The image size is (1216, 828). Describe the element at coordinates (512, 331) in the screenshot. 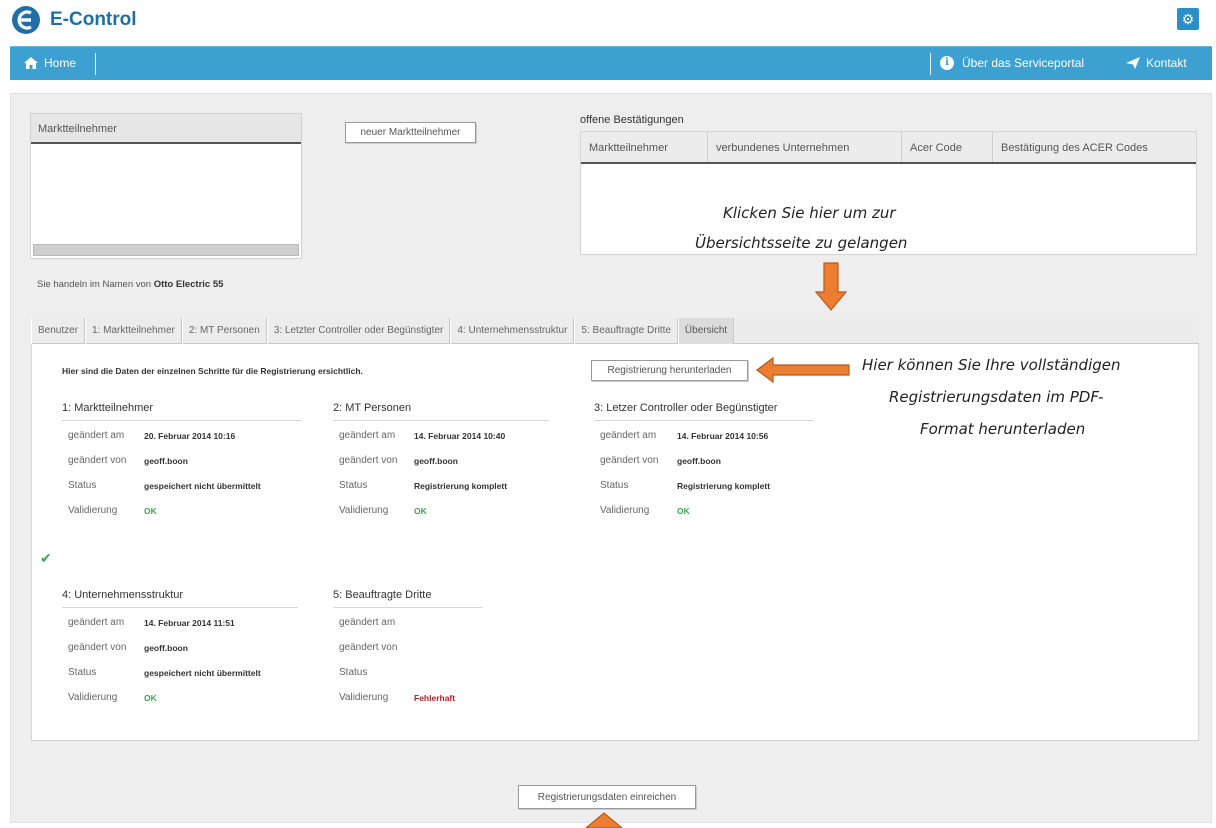

I see `tab-unternehmensstruktur: 4: Unternehmensstruktur` at that location.